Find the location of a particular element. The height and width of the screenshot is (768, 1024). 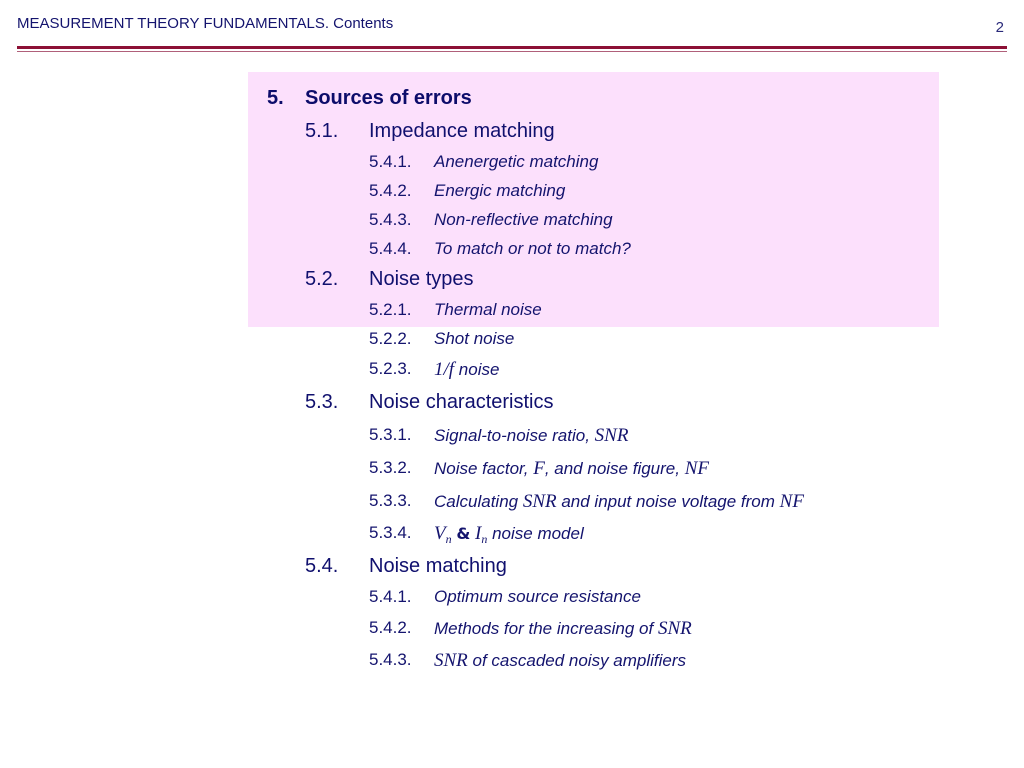

toc-title: Anenergetic matching is located at coordinates (516, 161).